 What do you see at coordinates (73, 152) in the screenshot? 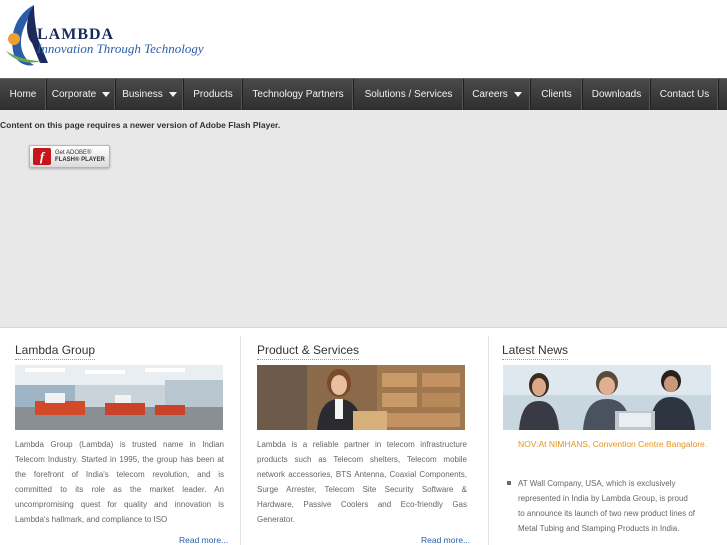
I see `flash-button-line1: Get ADOBE®` at bounding box center [73, 152].